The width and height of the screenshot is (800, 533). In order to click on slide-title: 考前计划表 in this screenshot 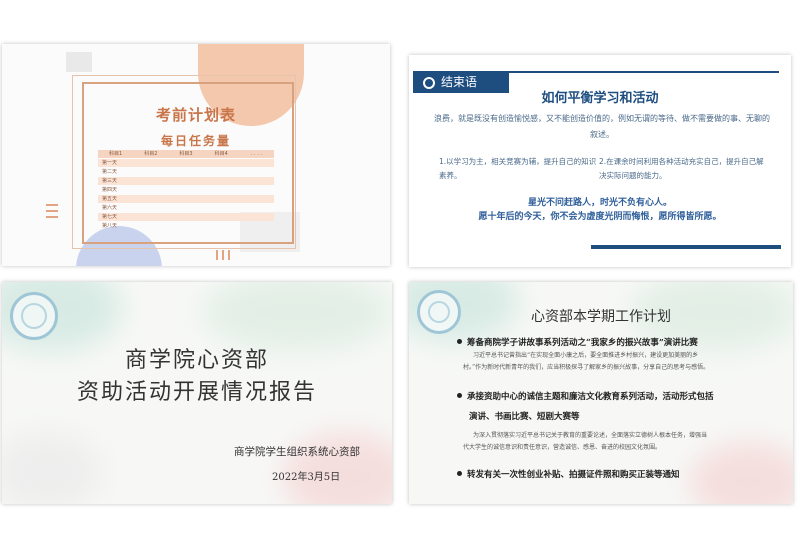, I will do `click(195, 115)`.